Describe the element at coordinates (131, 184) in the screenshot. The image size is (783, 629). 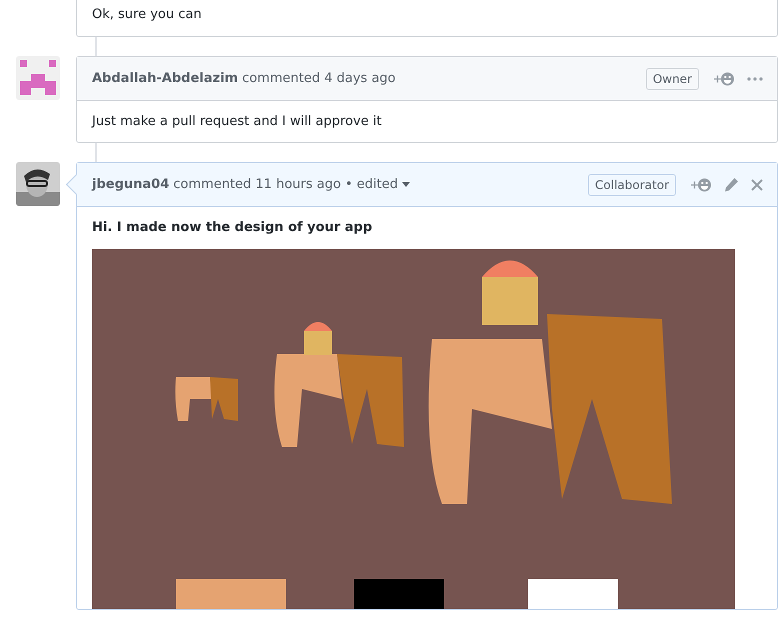
I see `comment-author: jbeguna04` at that location.